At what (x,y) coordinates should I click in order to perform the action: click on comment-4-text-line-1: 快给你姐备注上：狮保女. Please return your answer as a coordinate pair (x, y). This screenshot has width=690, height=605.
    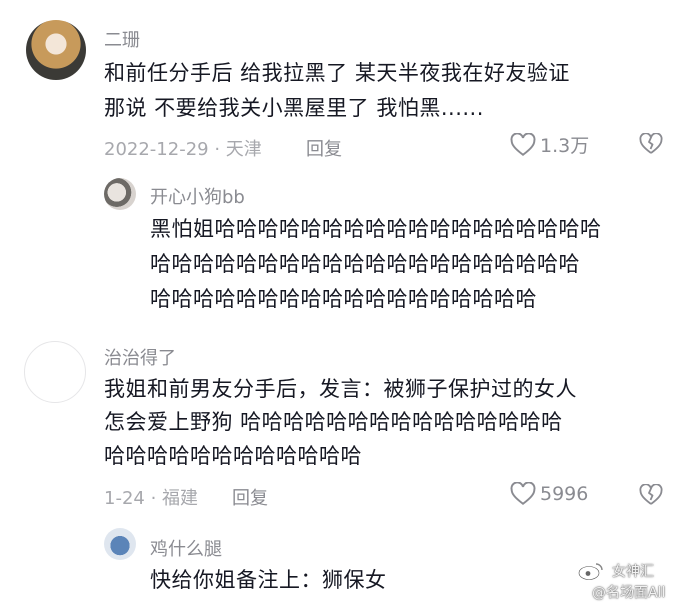
    Looking at the image, I should click on (268, 580).